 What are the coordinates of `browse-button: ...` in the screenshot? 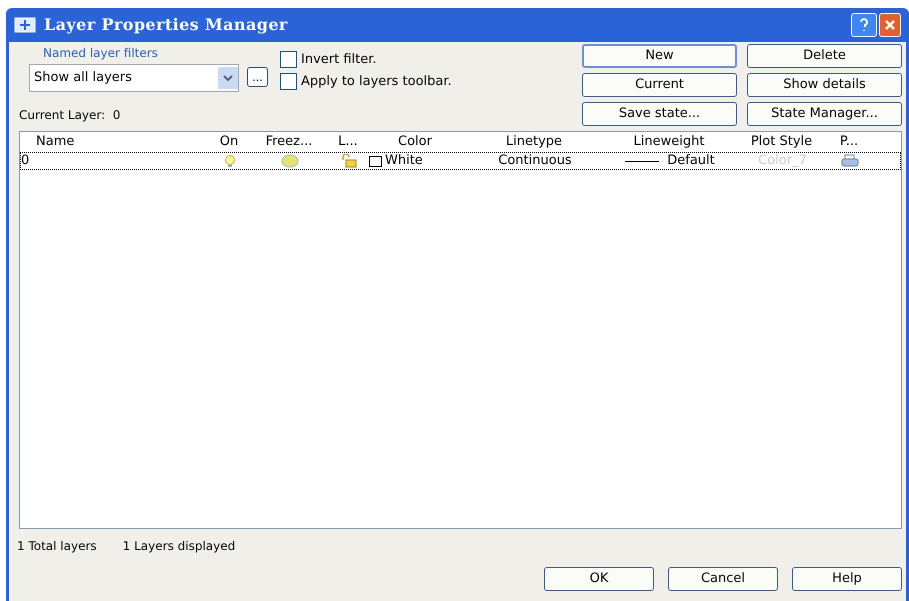 It's located at (257, 77).